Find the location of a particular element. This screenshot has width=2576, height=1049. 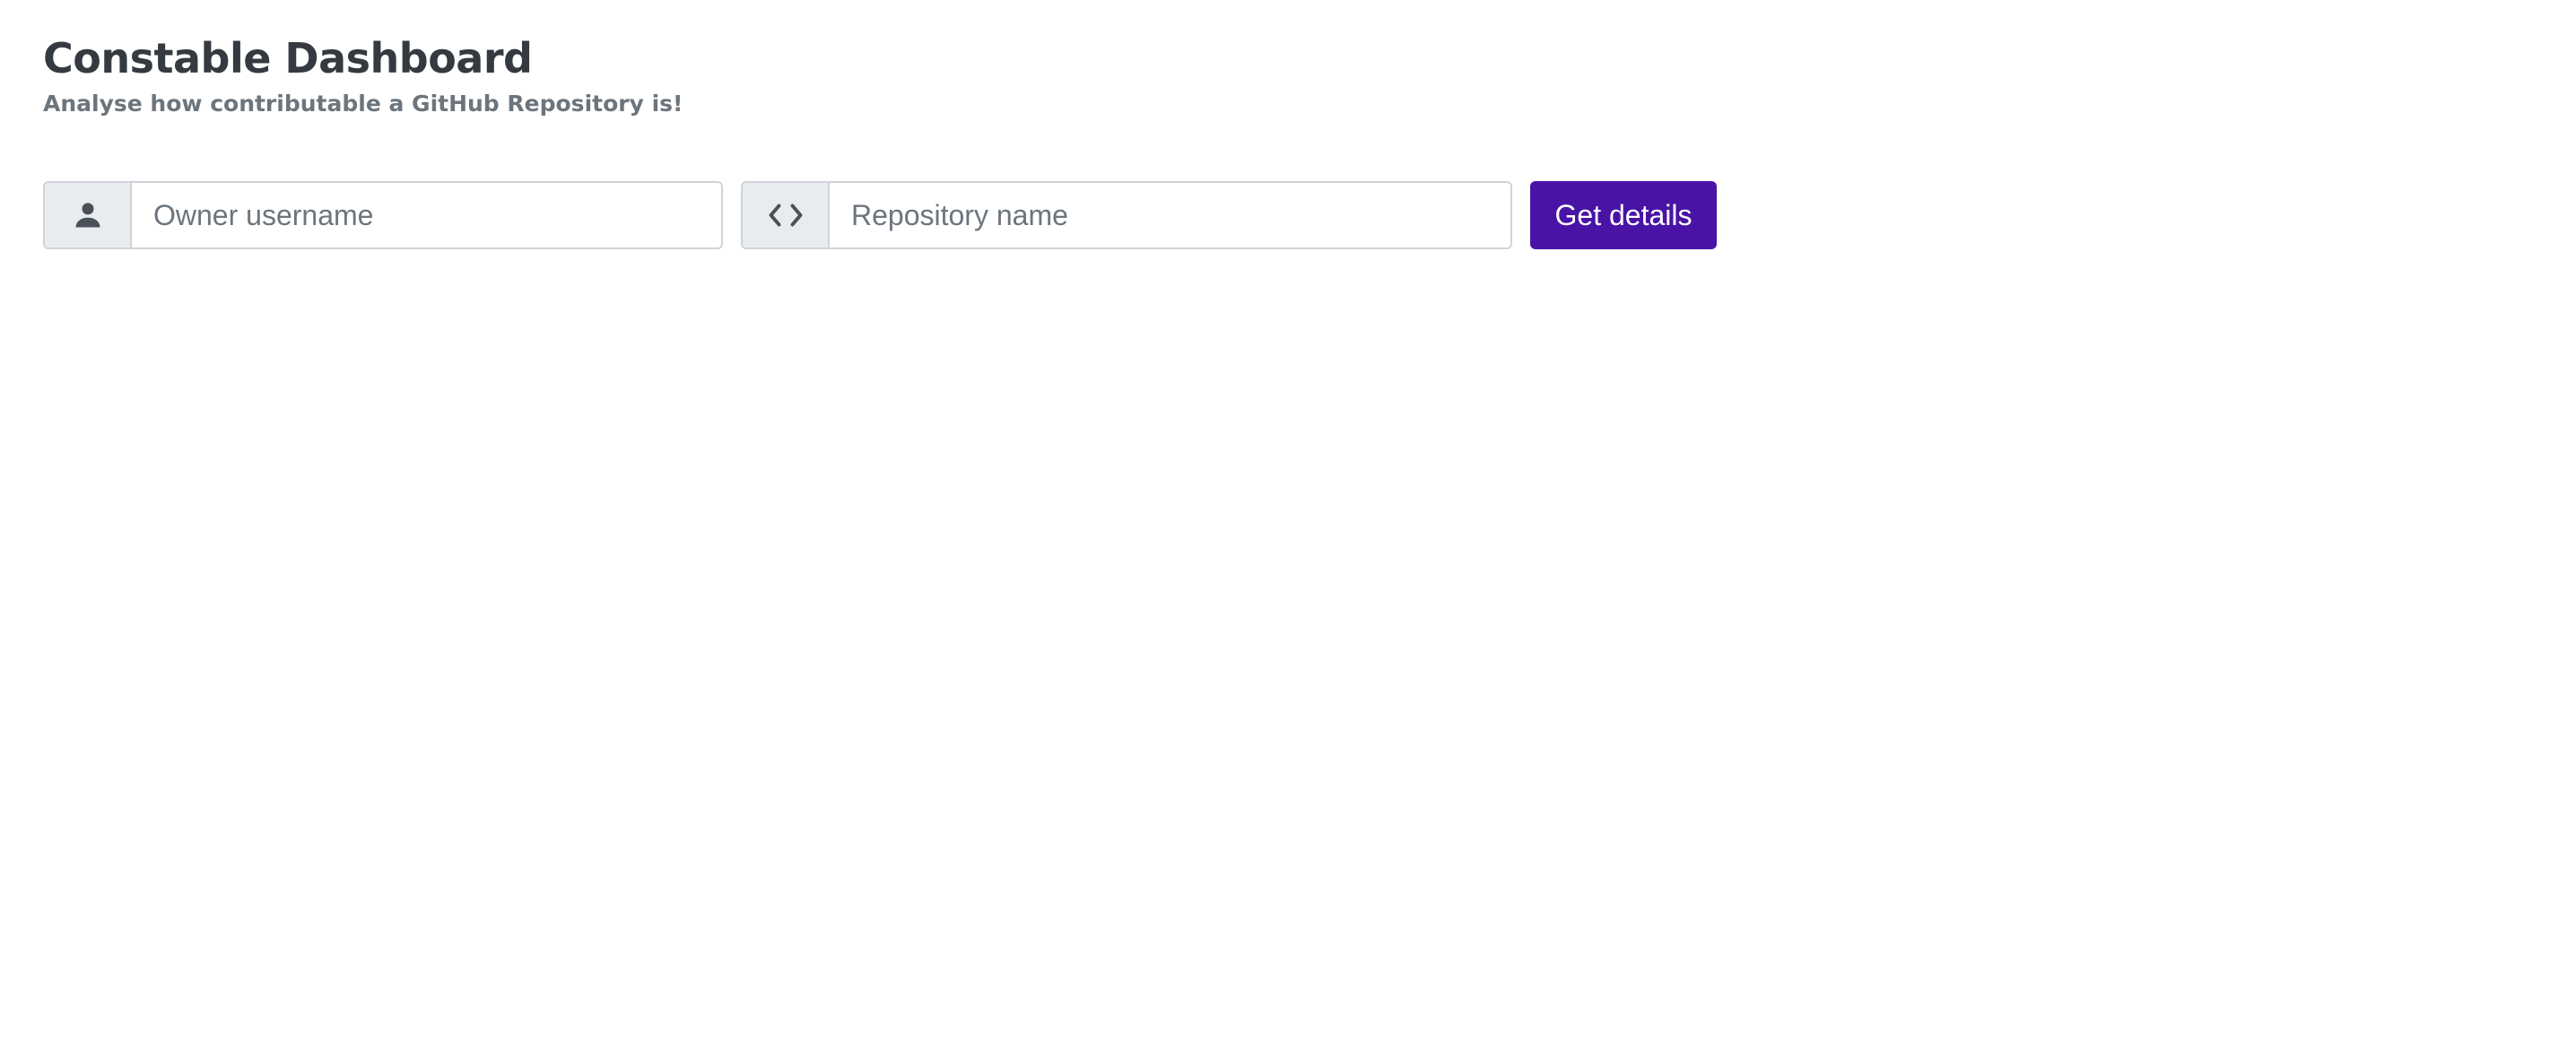

page-title: Constable Dashboard is located at coordinates (288, 58).